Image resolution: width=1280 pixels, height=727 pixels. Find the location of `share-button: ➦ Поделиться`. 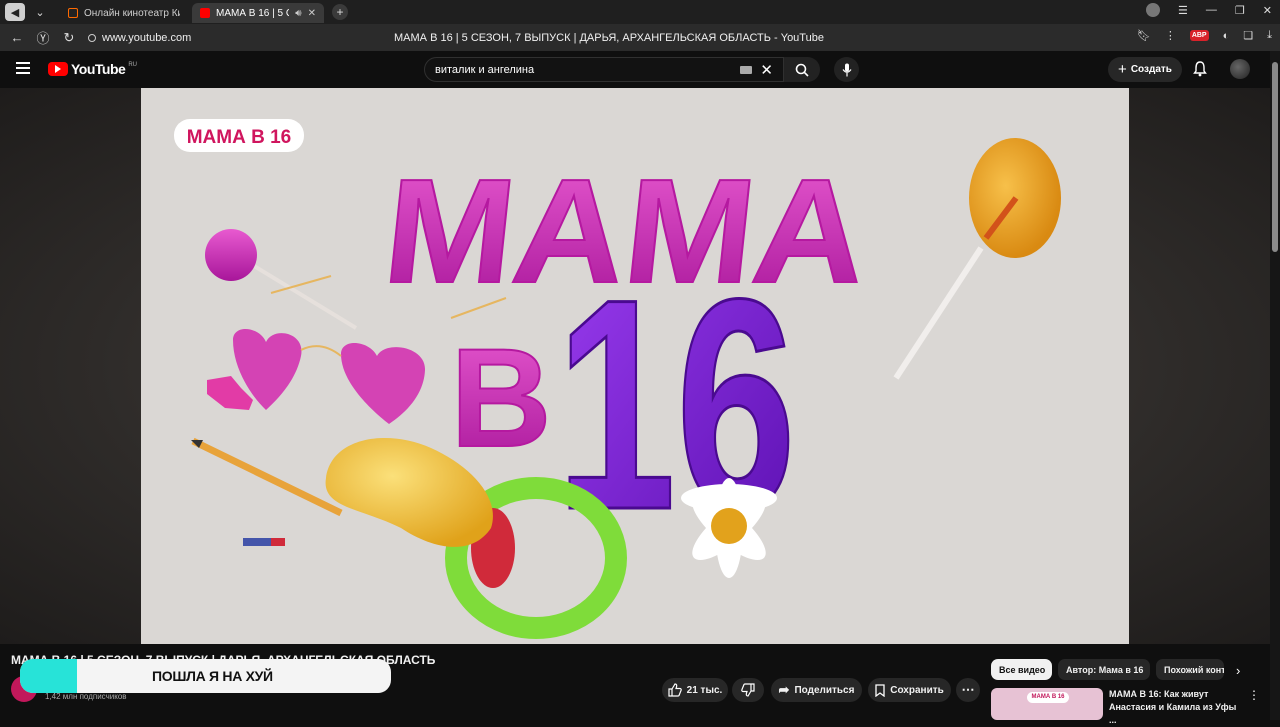

share-button: ➦ Поделиться is located at coordinates (816, 690).